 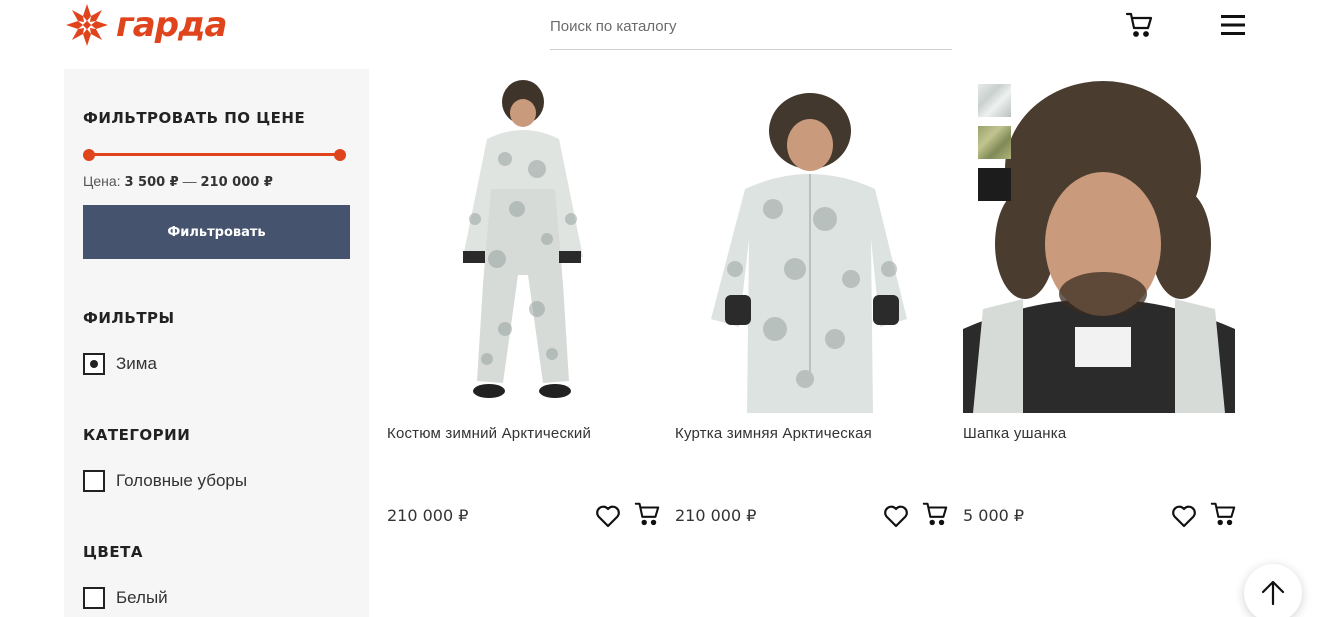 I want to click on arrow-up-icon, so click(x=1273, y=593).